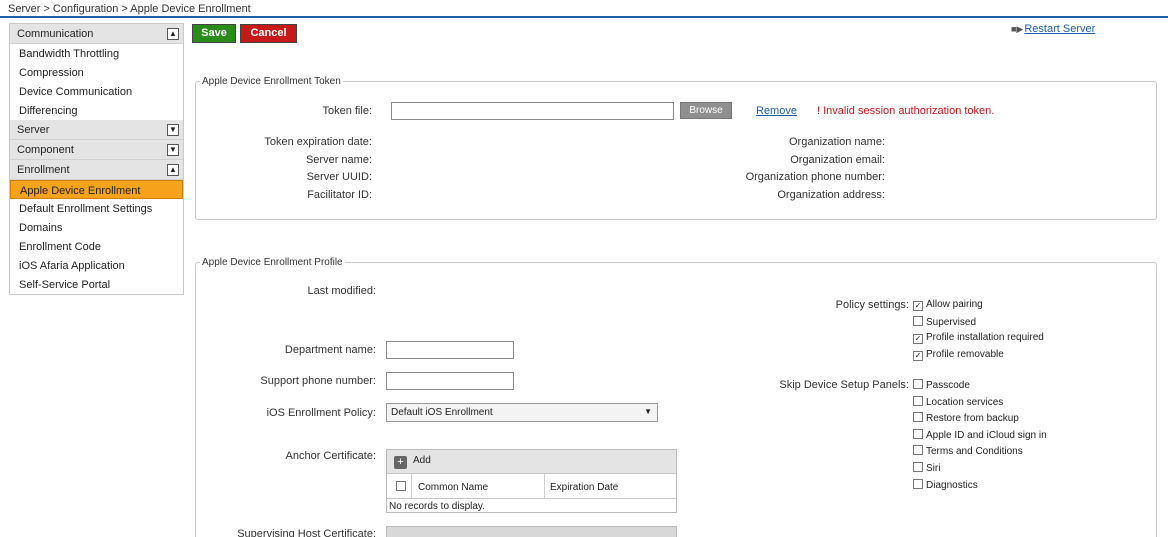 The width and height of the screenshot is (1168, 537). I want to click on sidebar-item-enrollment-code: Enrollment Code, so click(96, 246).